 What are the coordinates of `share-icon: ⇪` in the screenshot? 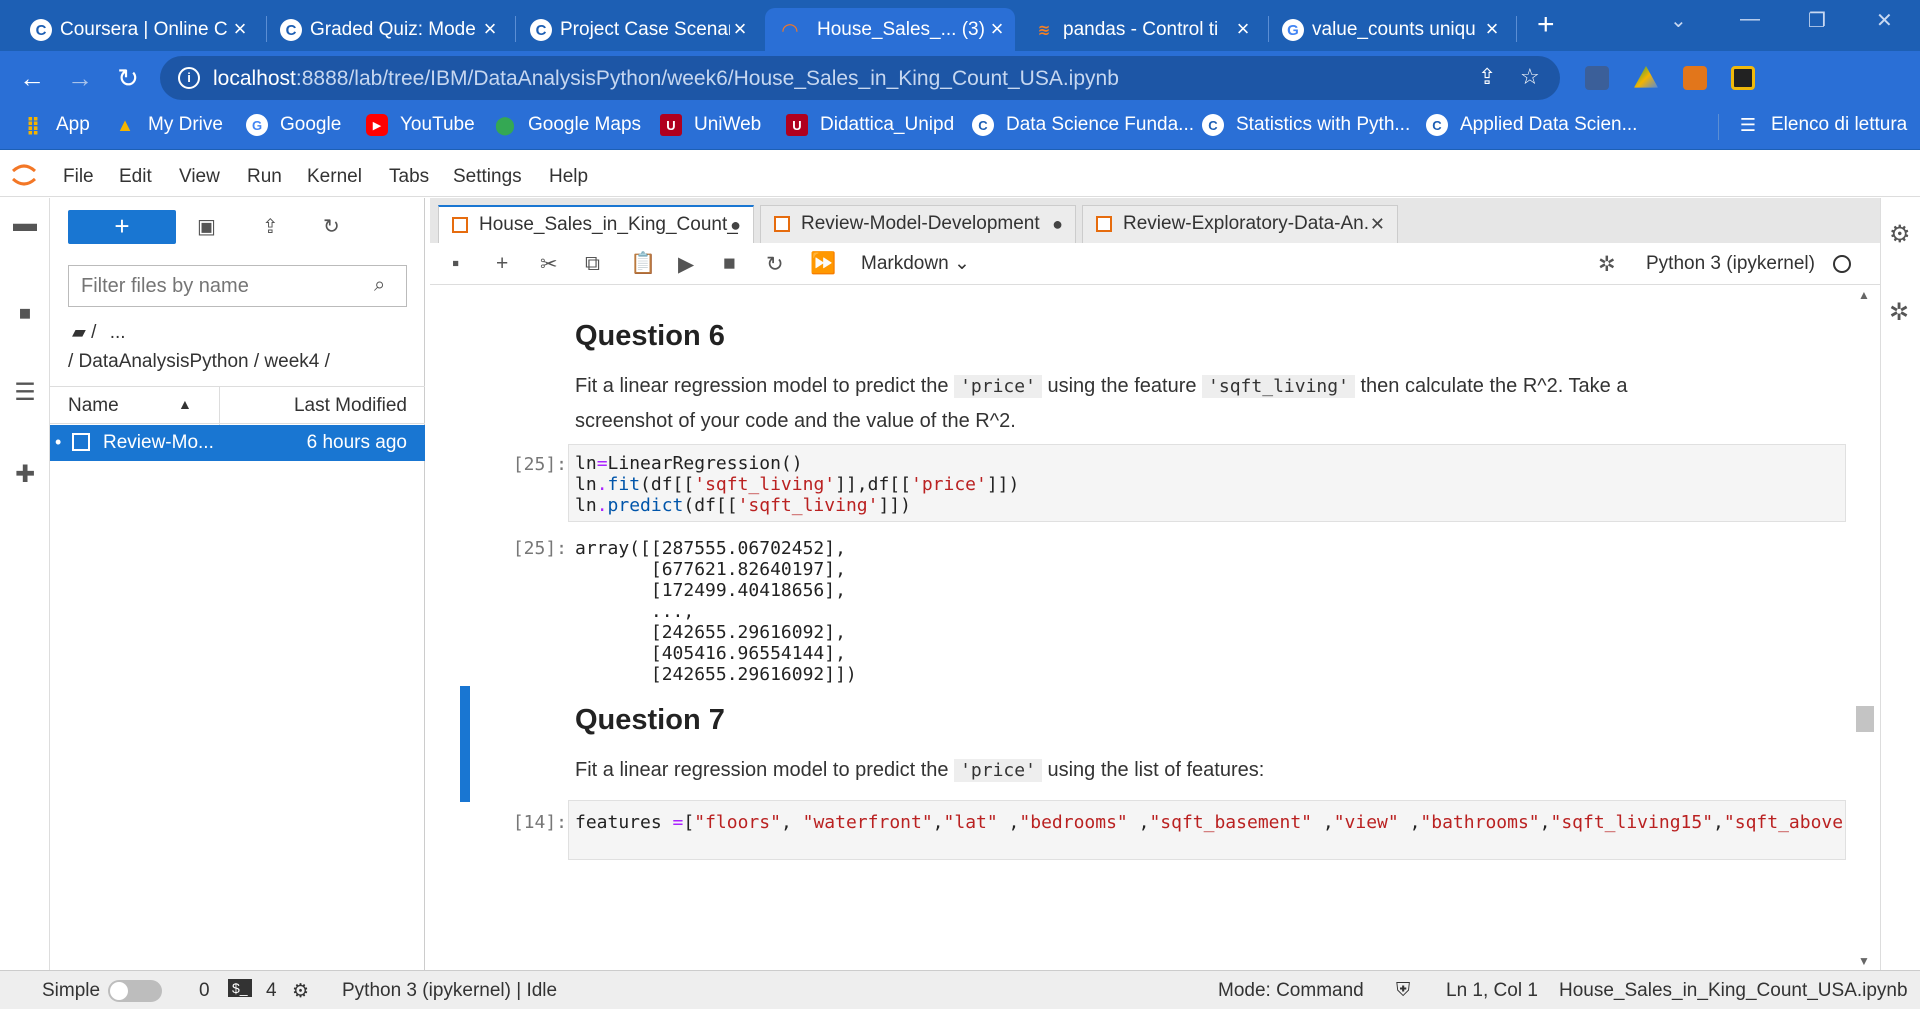 It's located at (1487, 77).